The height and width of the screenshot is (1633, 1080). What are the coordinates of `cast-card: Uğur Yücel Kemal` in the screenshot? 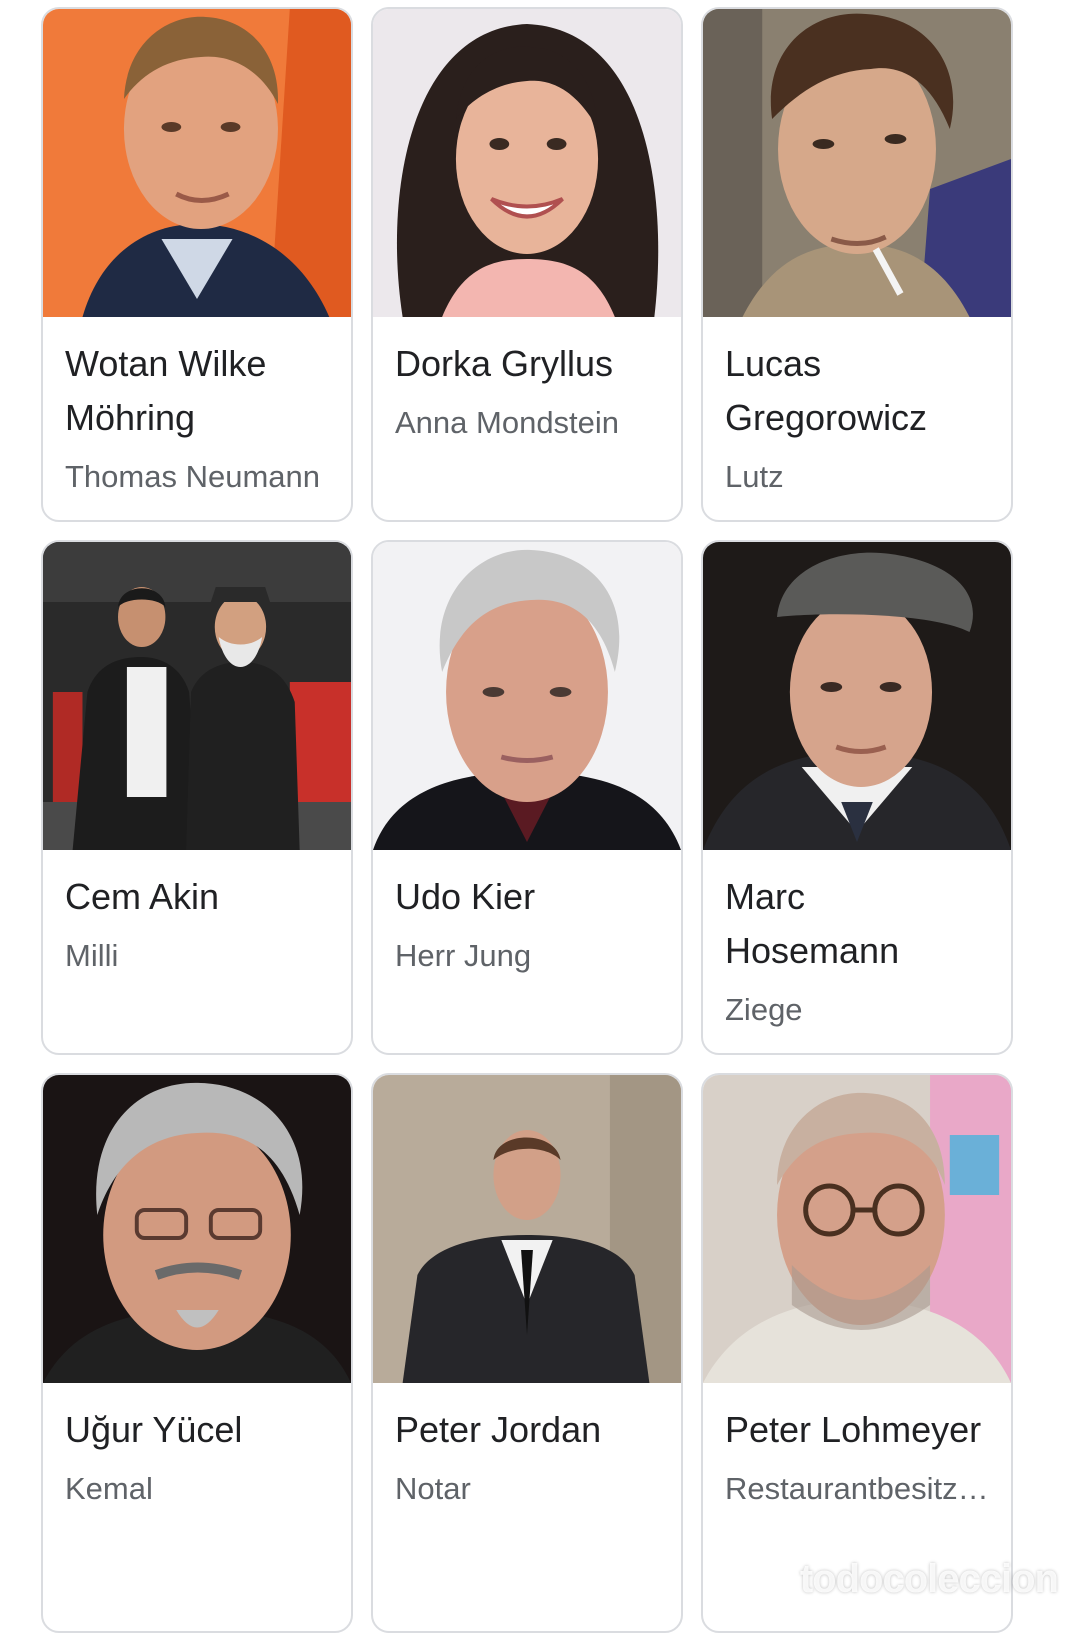 It's located at (197, 1353).